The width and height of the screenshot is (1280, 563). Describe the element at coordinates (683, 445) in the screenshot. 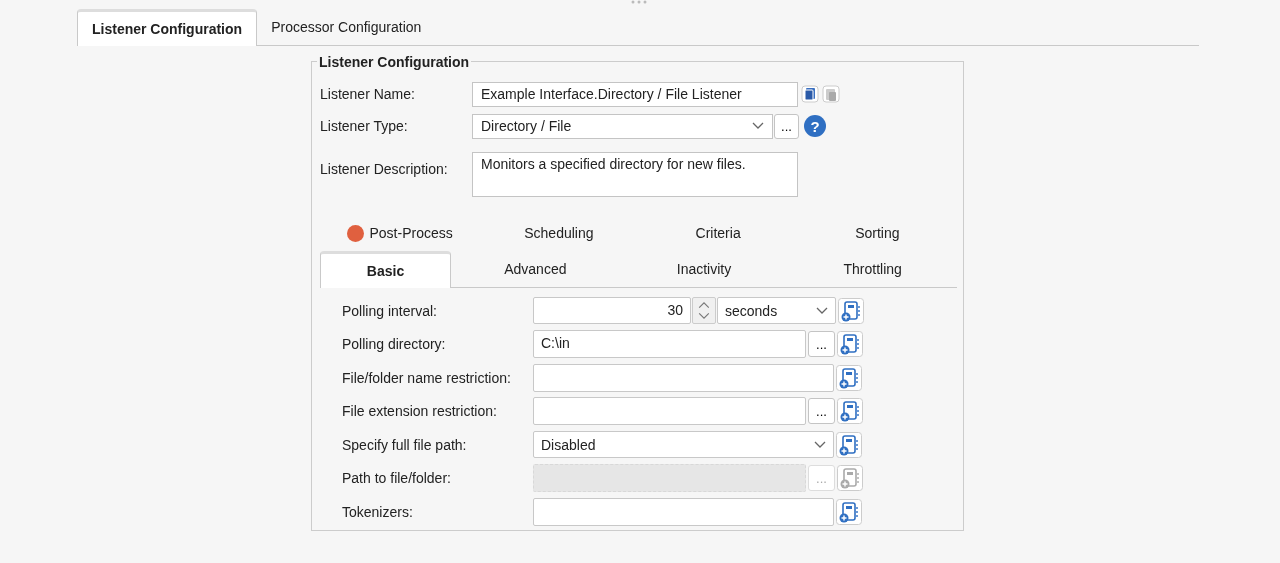

I see `dropdown: Disabled` at that location.